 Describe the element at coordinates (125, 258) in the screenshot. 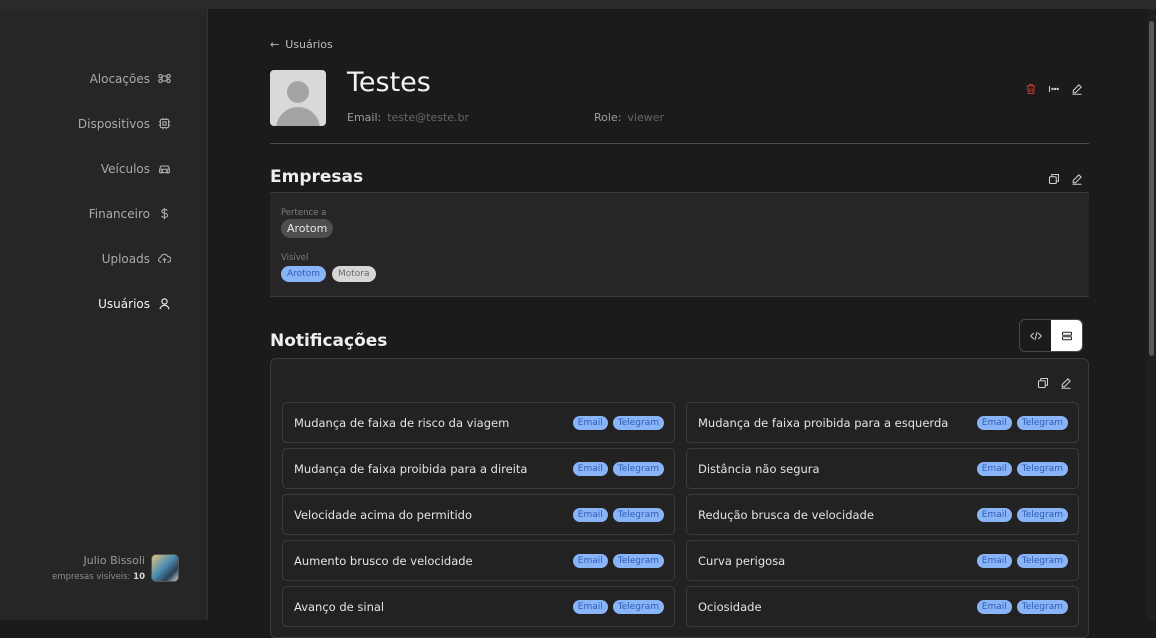

I see `sidebar-item-label: Uploads` at that location.